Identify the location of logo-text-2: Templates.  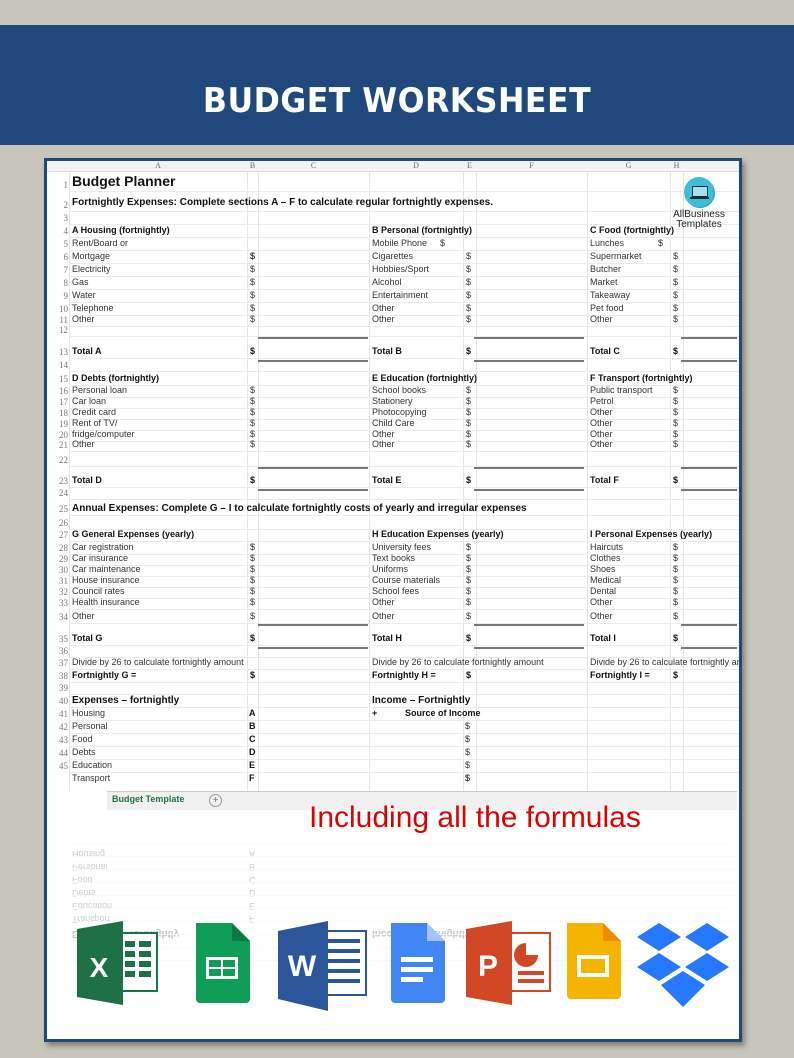
(699, 224).